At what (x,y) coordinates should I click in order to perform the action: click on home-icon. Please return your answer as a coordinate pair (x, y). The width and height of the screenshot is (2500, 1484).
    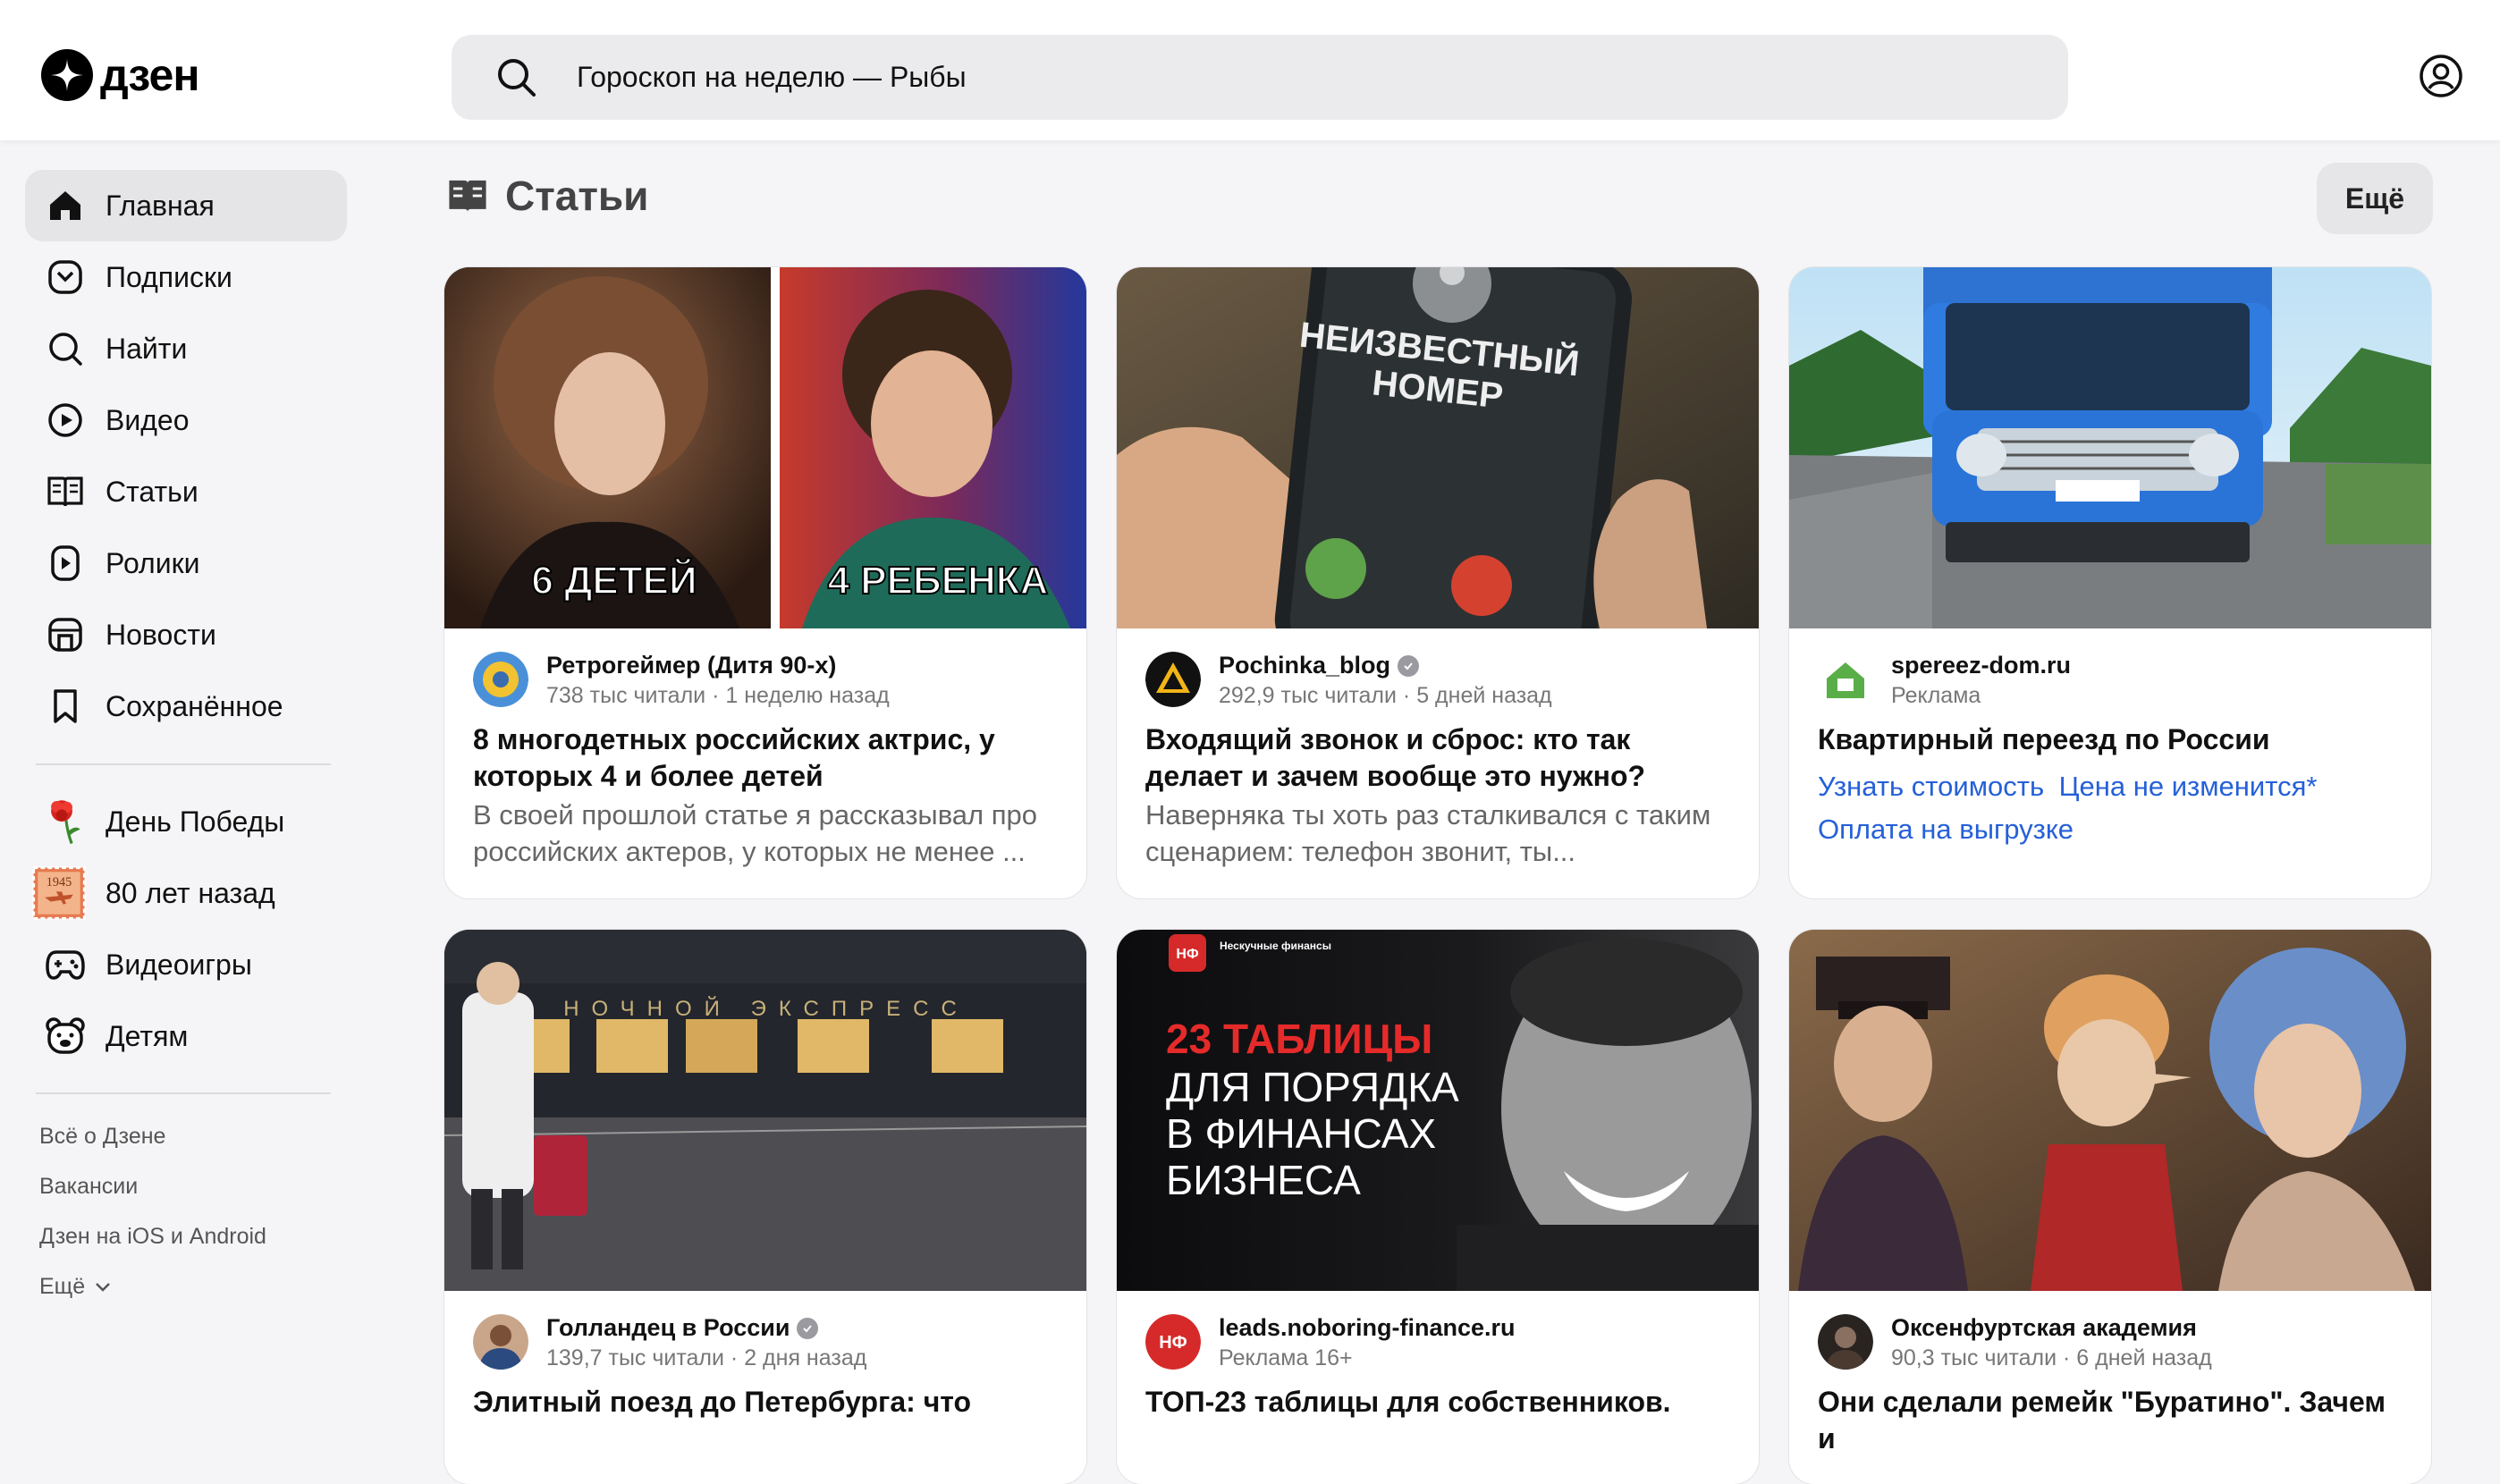
    Looking at the image, I should click on (65, 205).